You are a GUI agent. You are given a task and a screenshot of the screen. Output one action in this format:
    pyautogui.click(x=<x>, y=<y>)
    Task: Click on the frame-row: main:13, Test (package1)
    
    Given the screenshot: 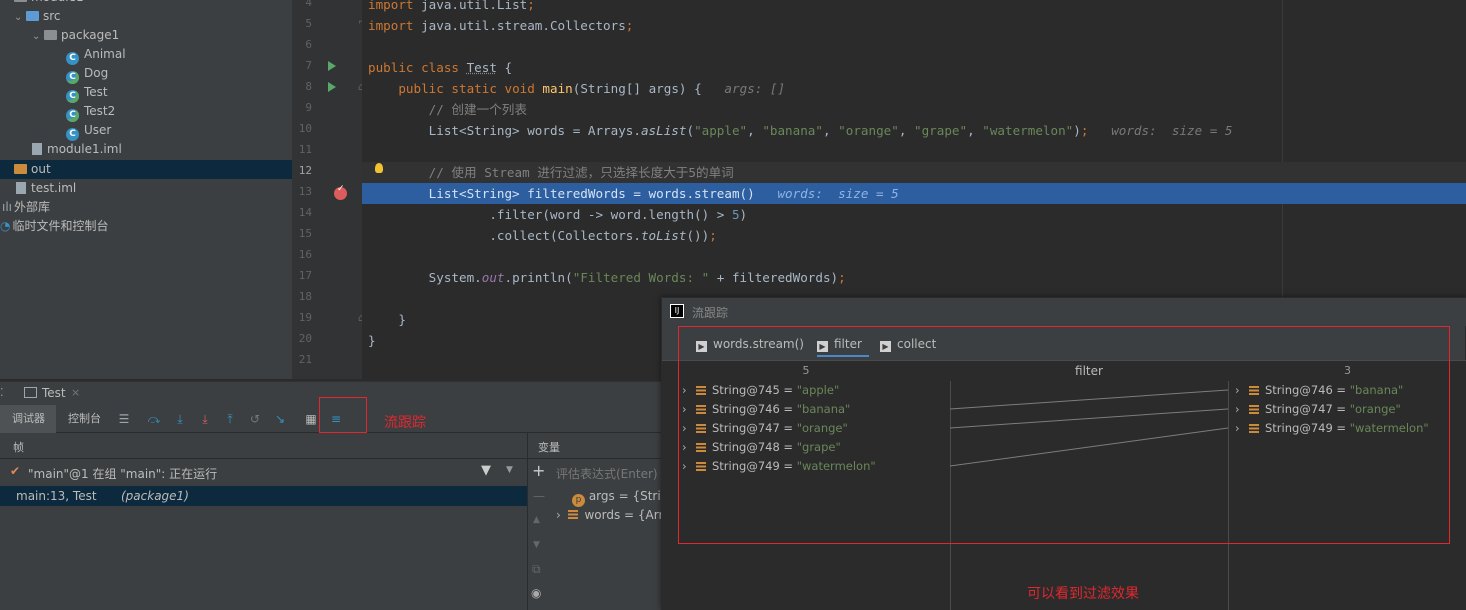 What is the action you would take?
    pyautogui.click(x=263, y=496)
    